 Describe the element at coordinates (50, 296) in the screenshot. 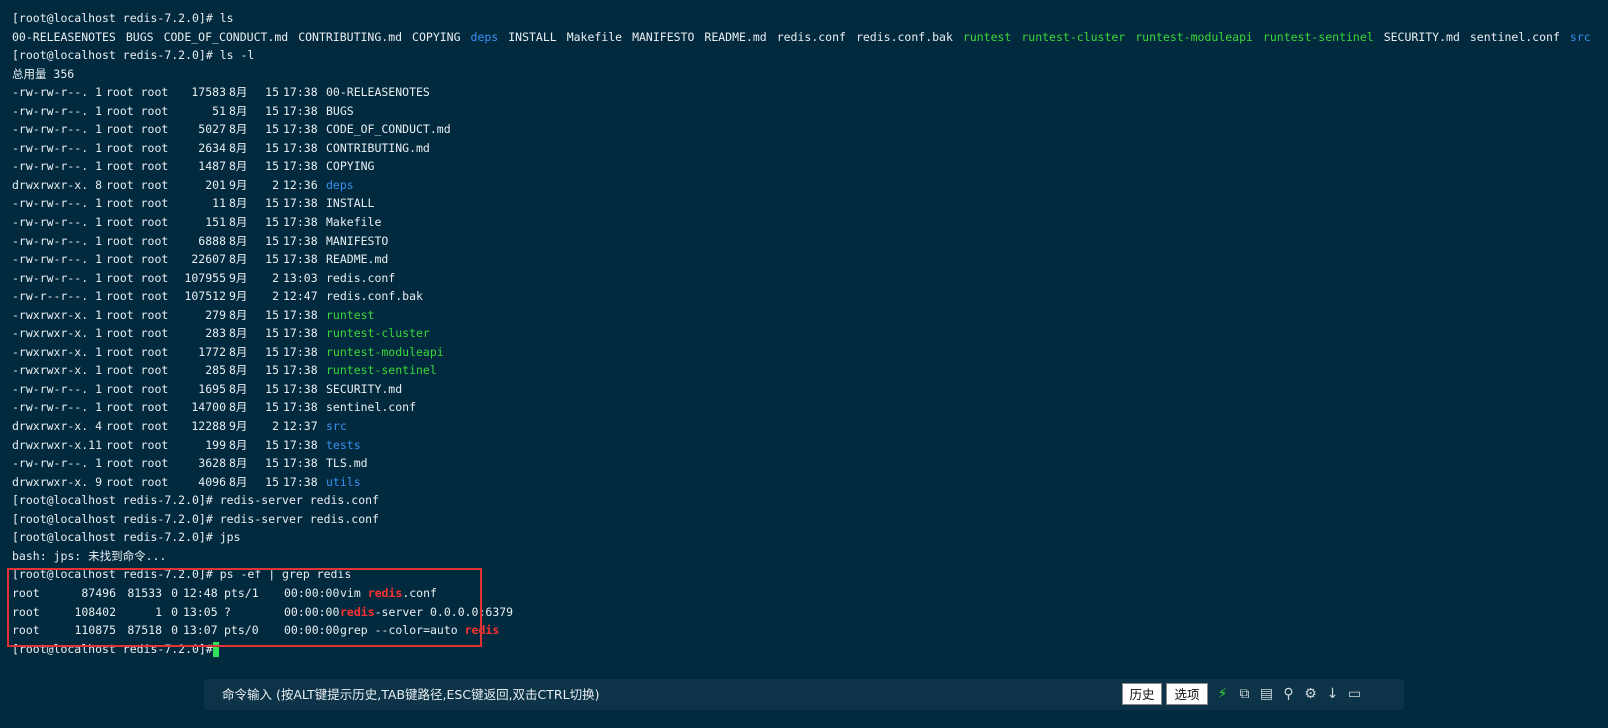

I see `file-permissions: -rw-r--r--.` at that location.